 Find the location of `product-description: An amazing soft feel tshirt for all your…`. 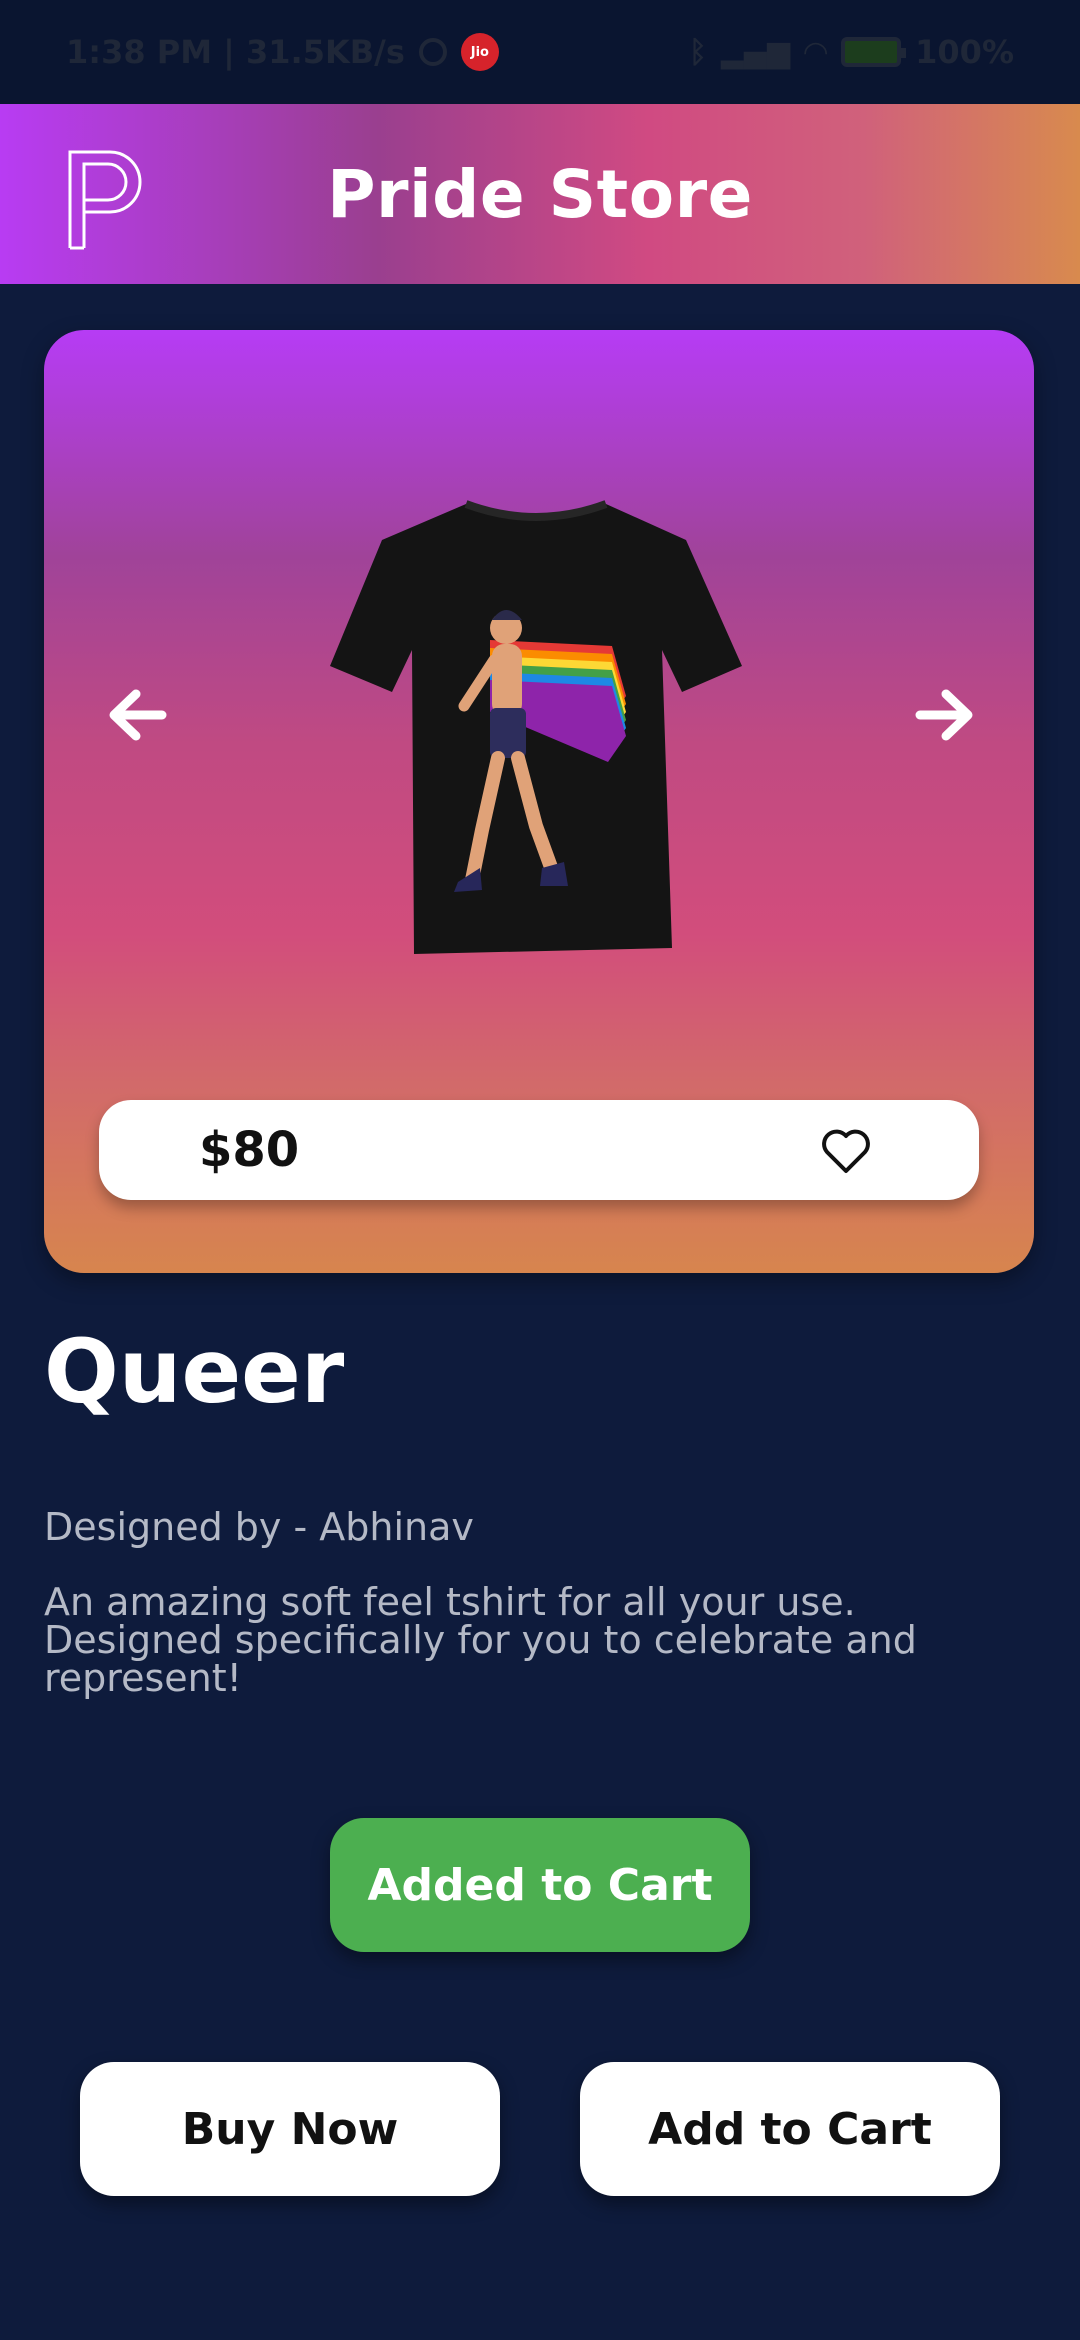

product-description: An amazing soft feel tshirt for all your… is located at coordinates (480, 1640).